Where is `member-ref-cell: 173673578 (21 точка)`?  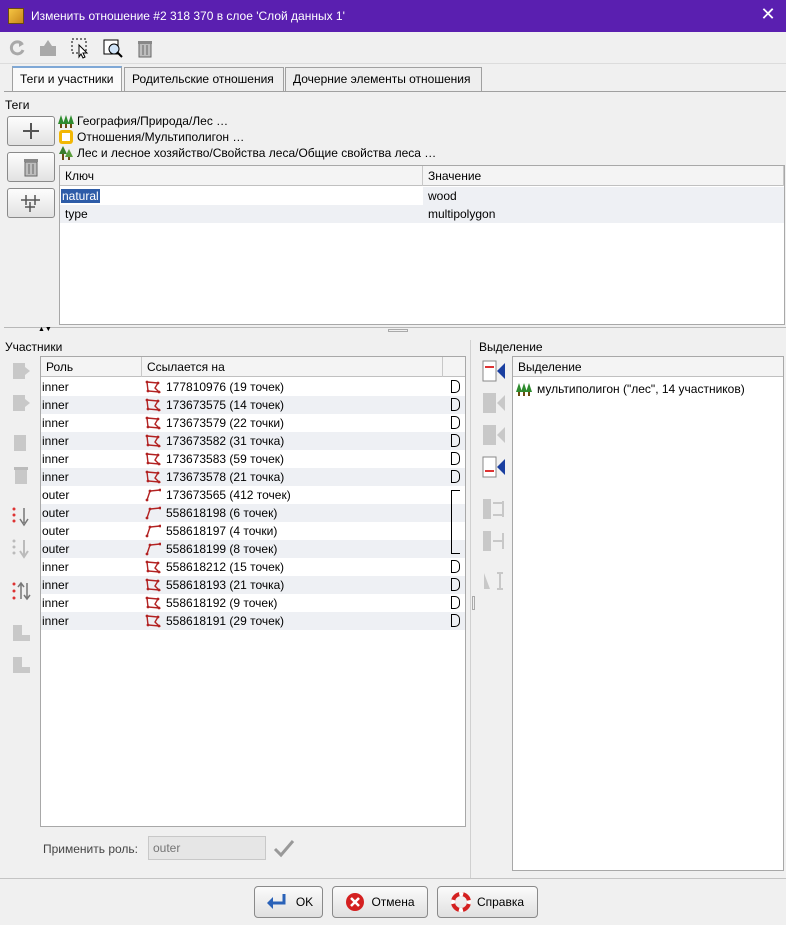
member-ref-cell: 173673578 (21 точка) is located at coordinates (292, 477).